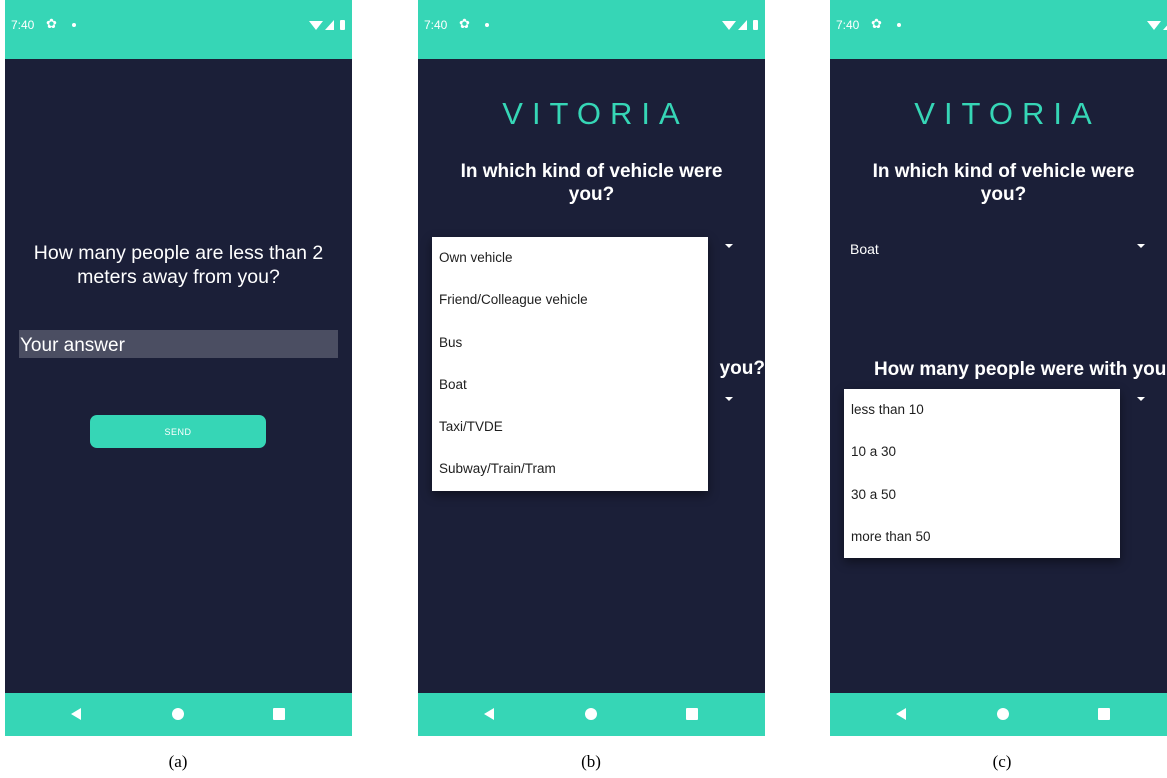 The height and width of the screenshot is (778, 1167). Describe the element at coordinates (742, 368) in the screenshot. I see `question-people-partial: you?` at that location.